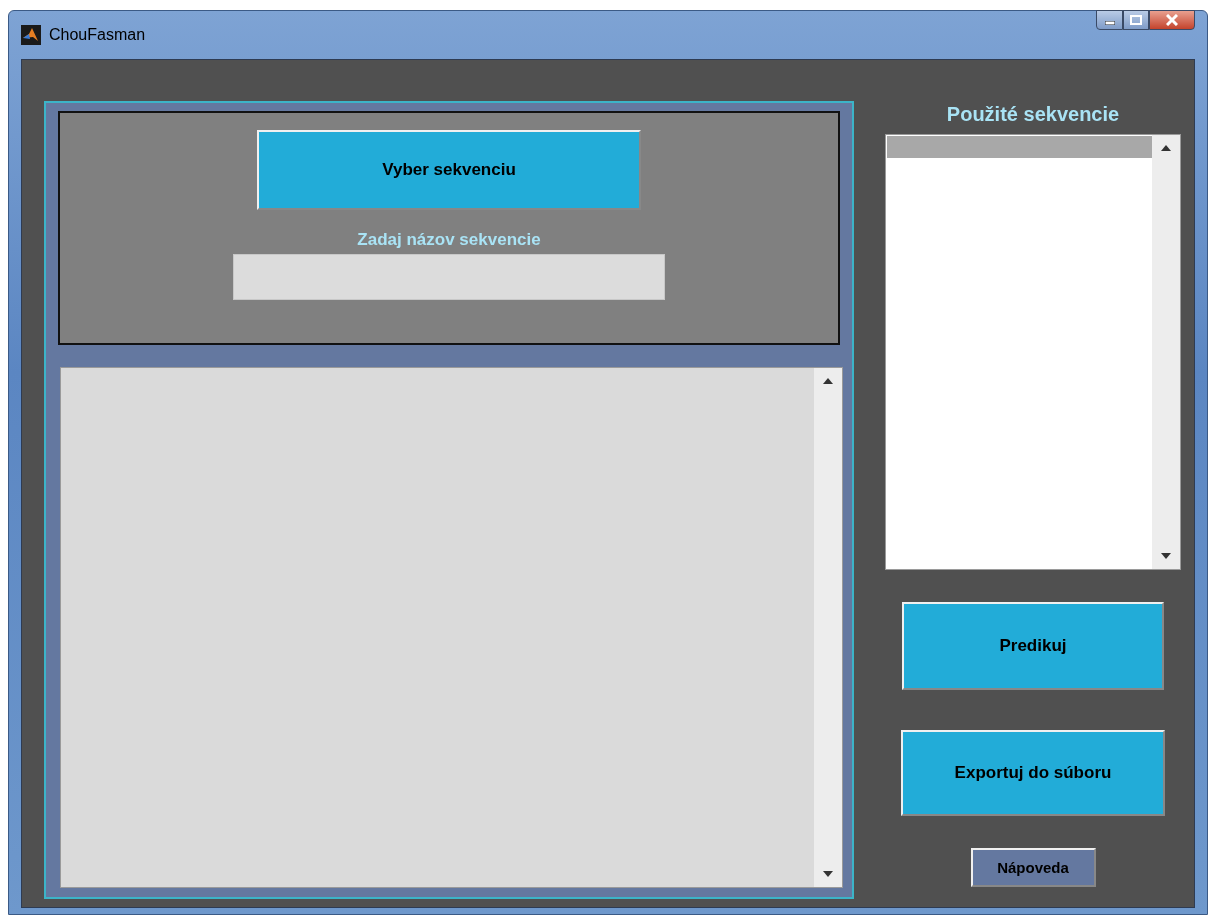  Describe the element at coordinates (1033, 114) in the screenshot. I see `list-title: Použité sekvencie` at that location.